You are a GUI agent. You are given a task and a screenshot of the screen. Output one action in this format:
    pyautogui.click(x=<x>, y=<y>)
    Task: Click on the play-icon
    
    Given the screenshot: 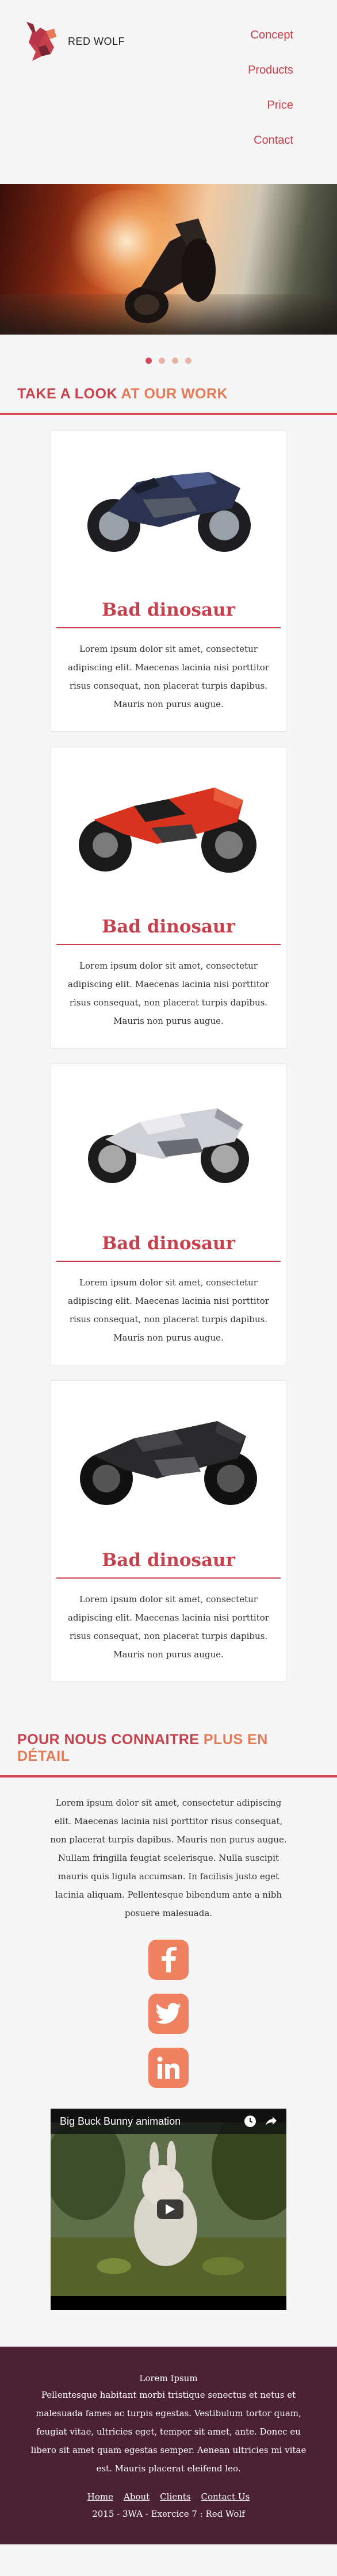 What is the action you would take?
    pyautogui.click(x=170, y=2209)
    